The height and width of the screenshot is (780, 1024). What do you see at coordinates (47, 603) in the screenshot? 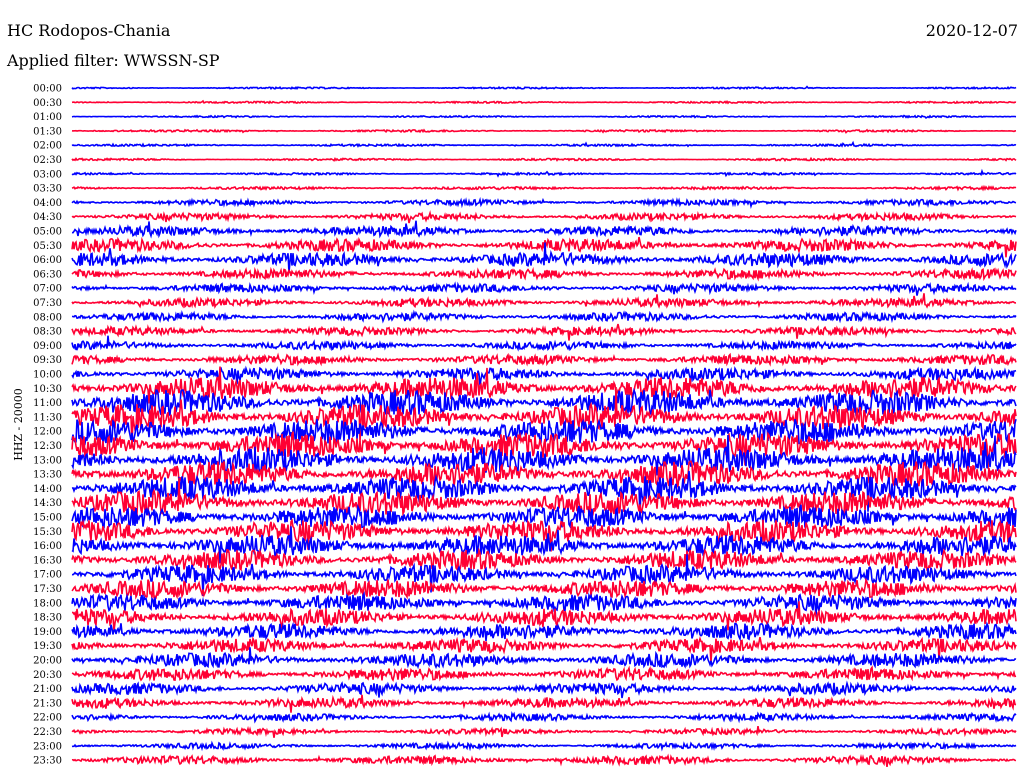
I see `row-time-label: 18:00` at bounding box center [47, 603].